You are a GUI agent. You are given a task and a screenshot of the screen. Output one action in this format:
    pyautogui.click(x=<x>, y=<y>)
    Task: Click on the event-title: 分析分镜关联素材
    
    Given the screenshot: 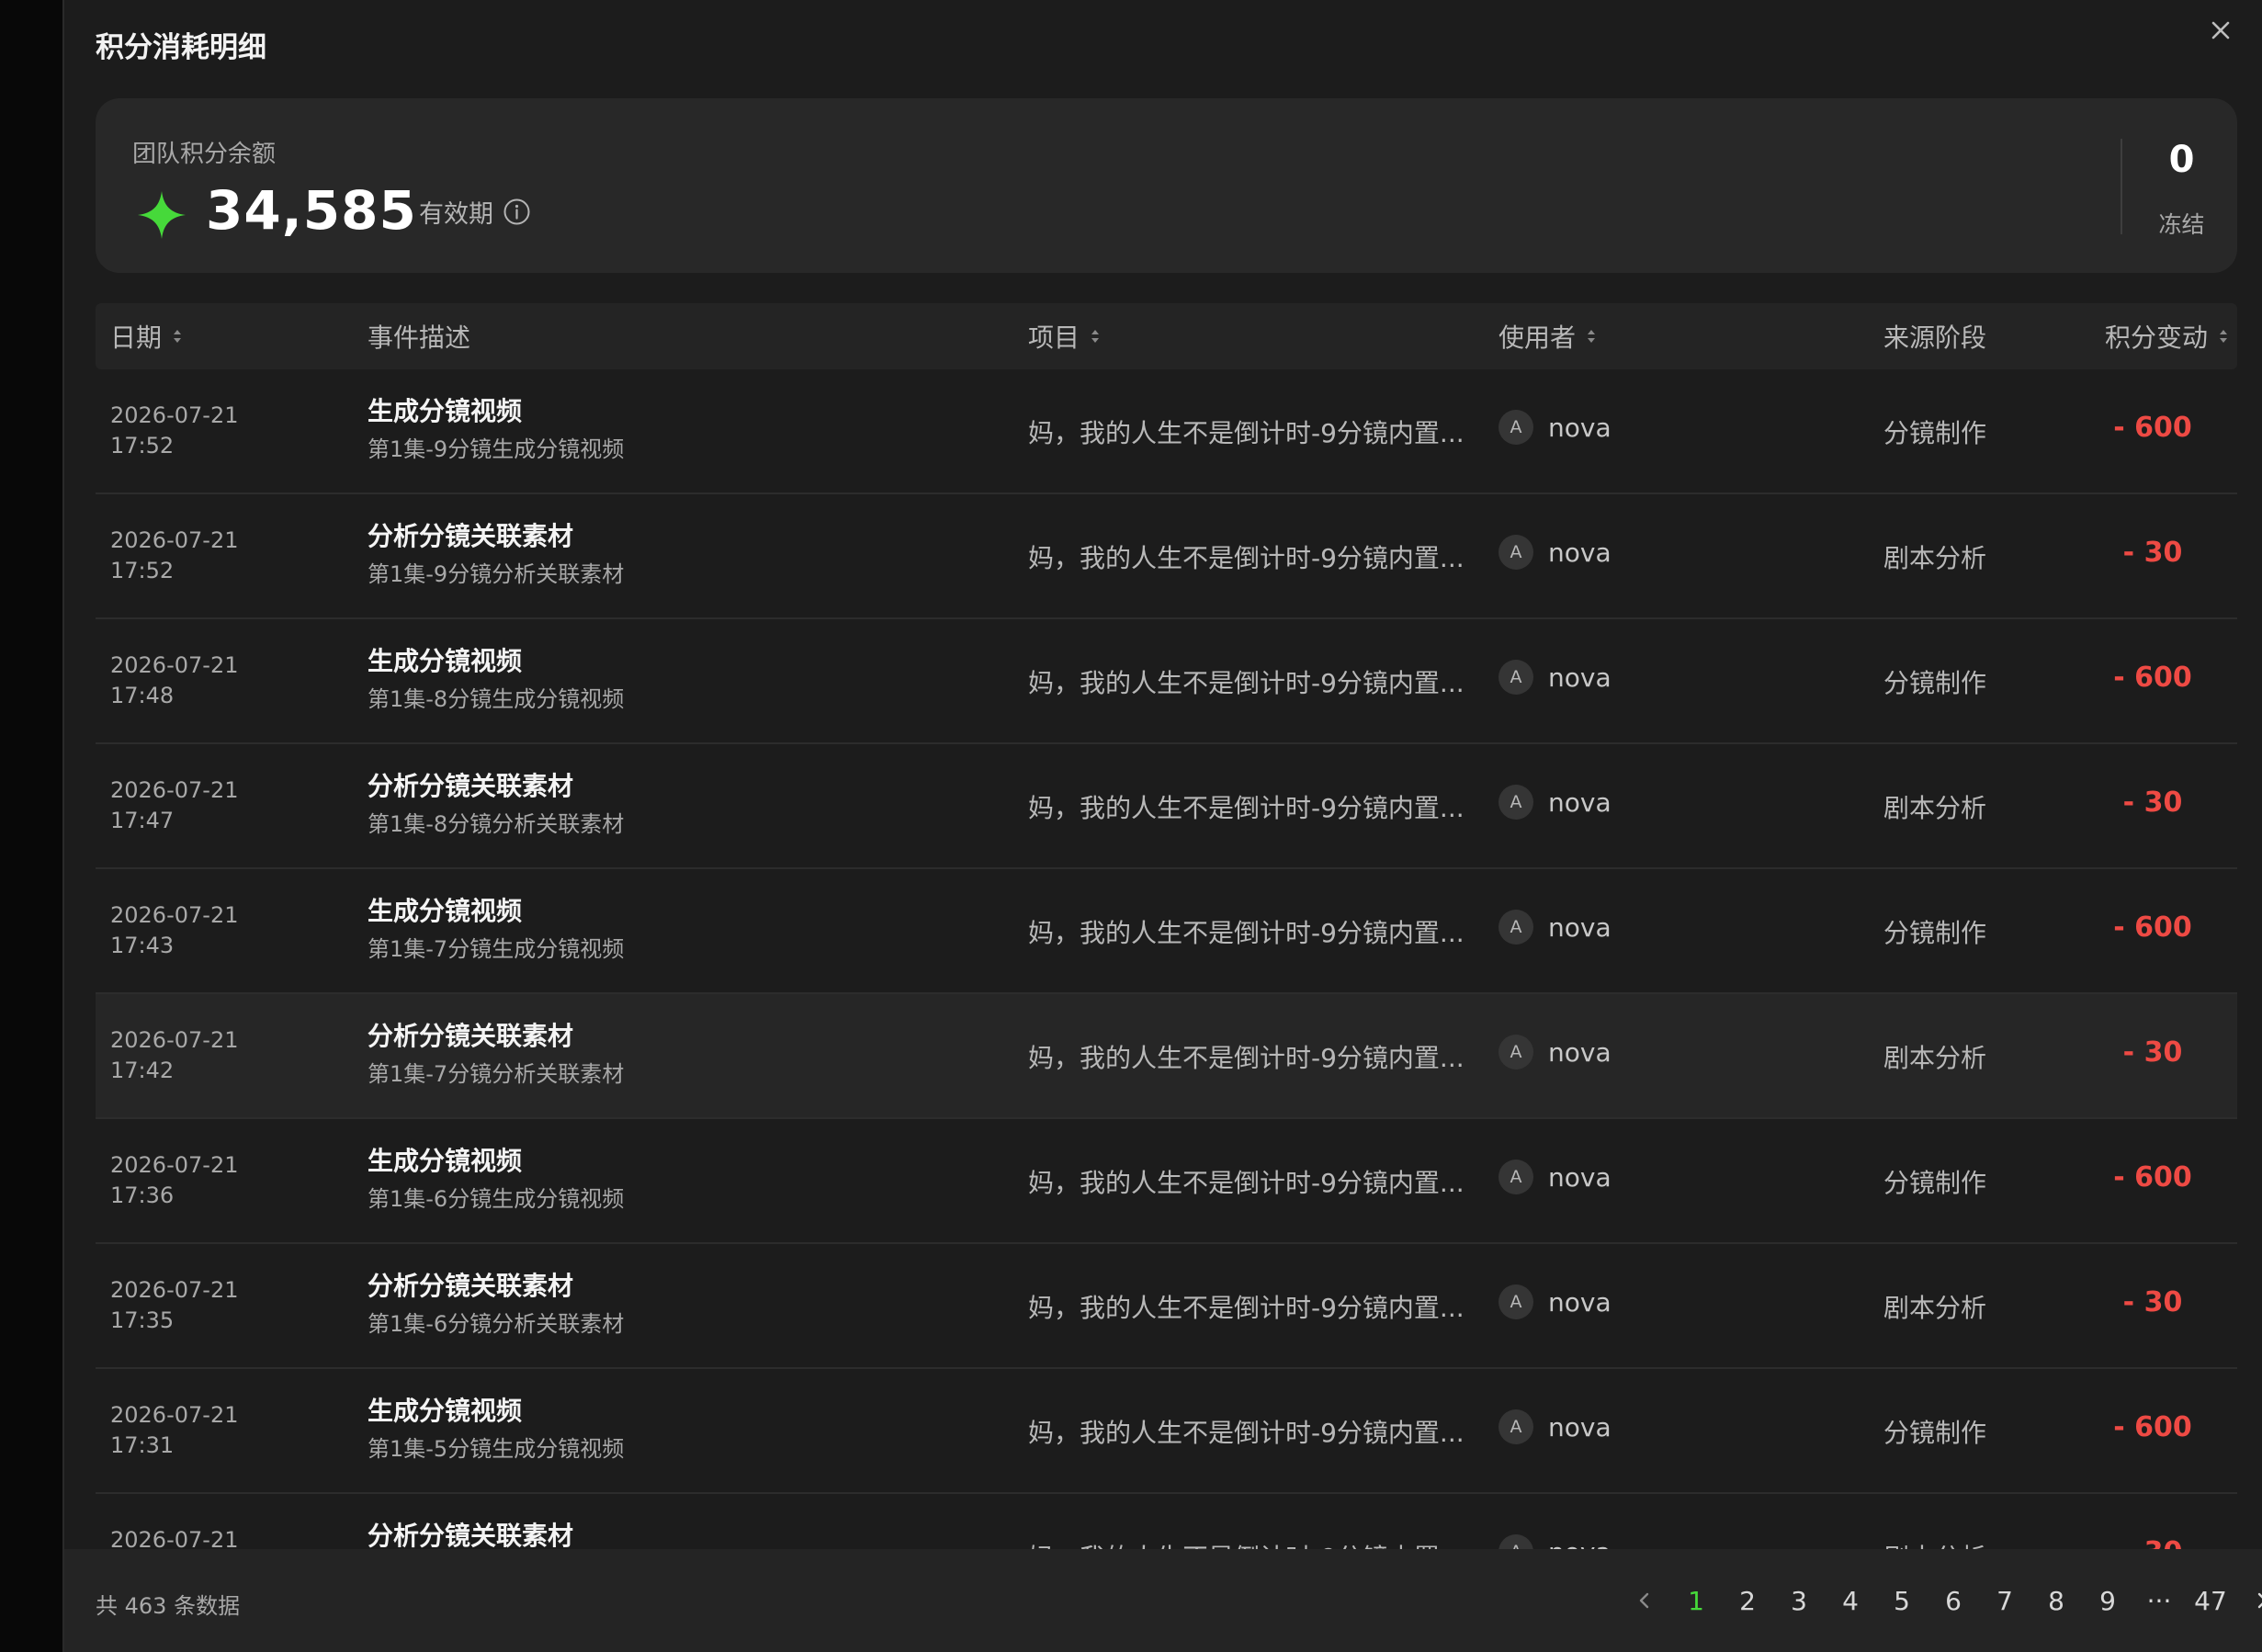 What is the action you would take?
    pyautogui.click(x=471, y=1286)
    